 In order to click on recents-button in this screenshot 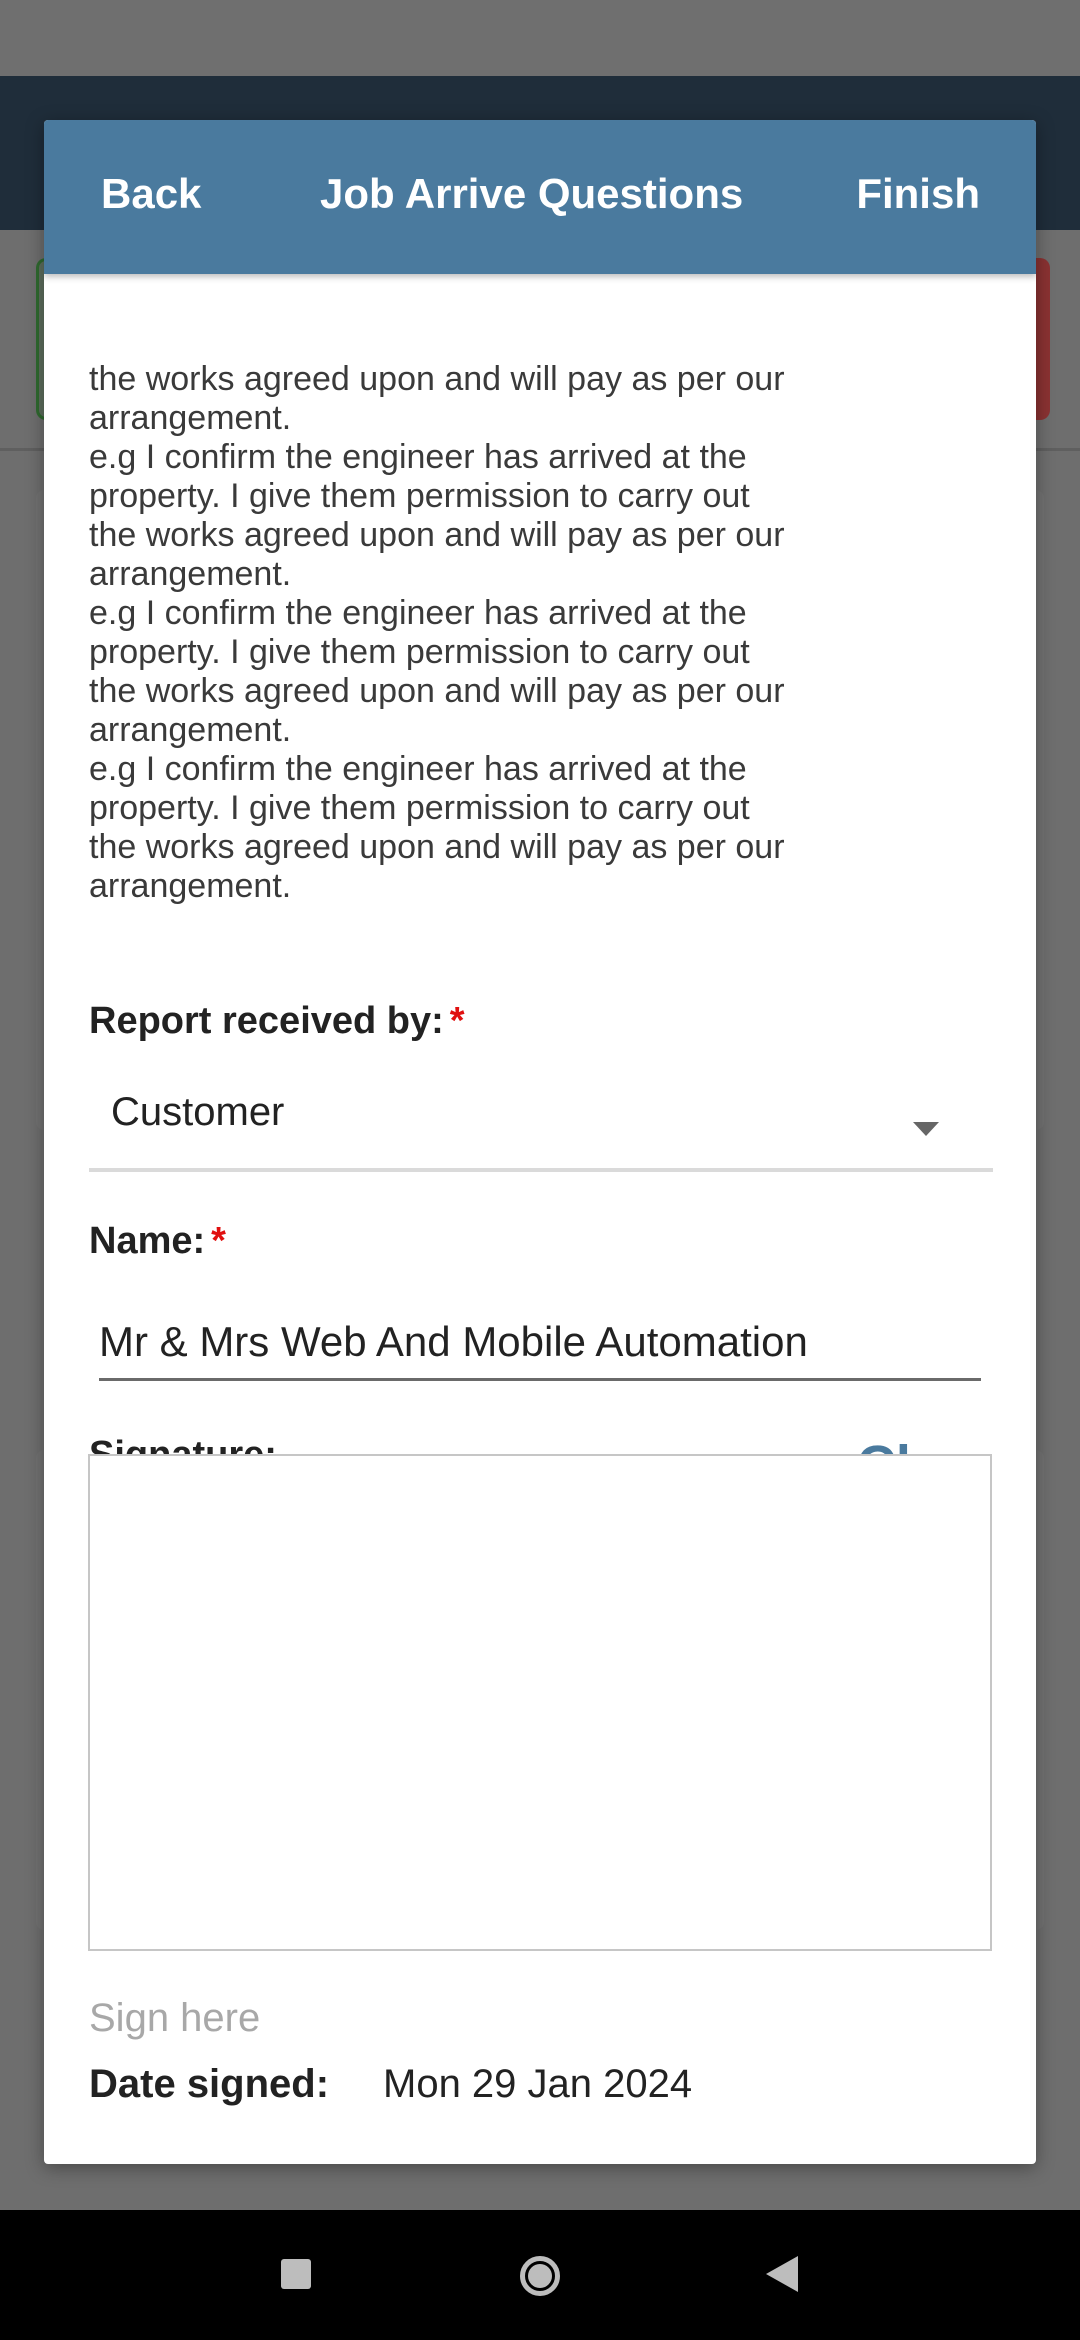, I will do `click(296, 2274)`.